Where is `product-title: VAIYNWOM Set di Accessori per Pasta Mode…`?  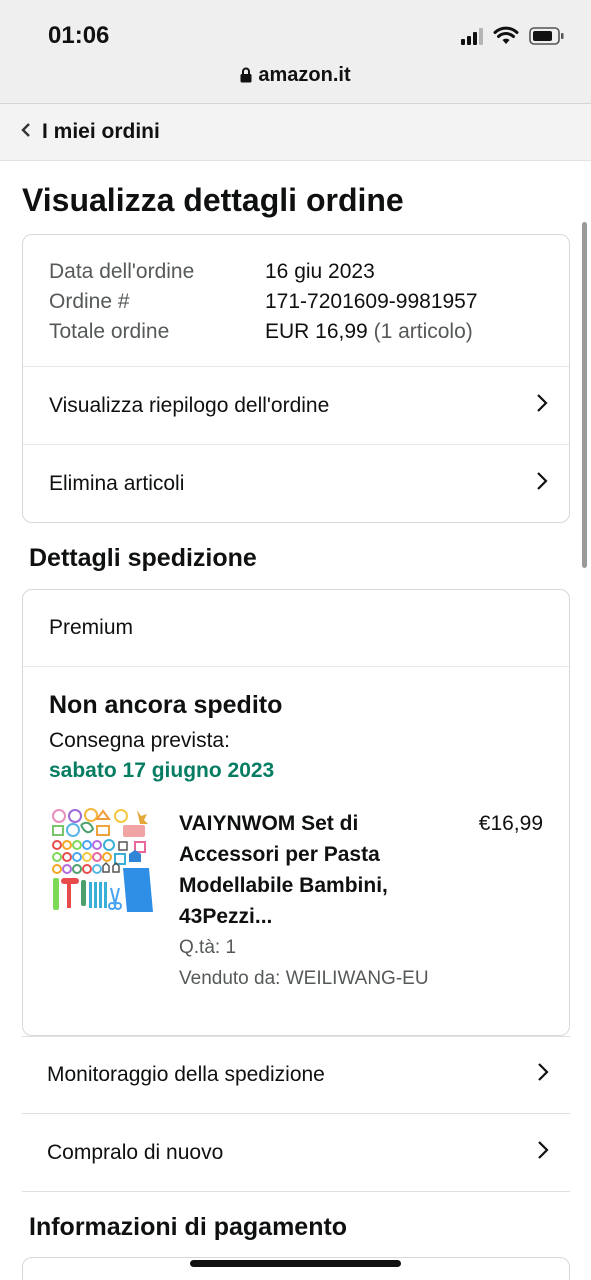 product-title: VAIYNWOM Set di Accessori per Pasta Mode… is located at coordinates (319, 870).